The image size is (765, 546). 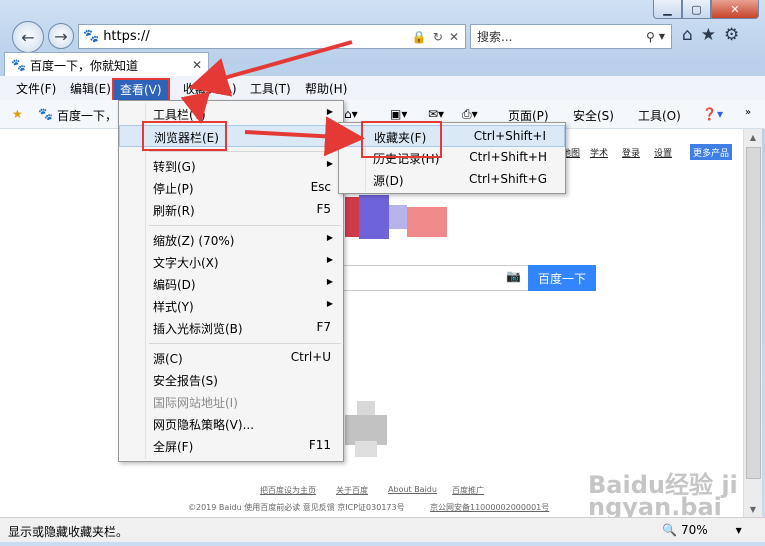 I want to click on zoom-icon: 🔍, so click(x=669, y=530).